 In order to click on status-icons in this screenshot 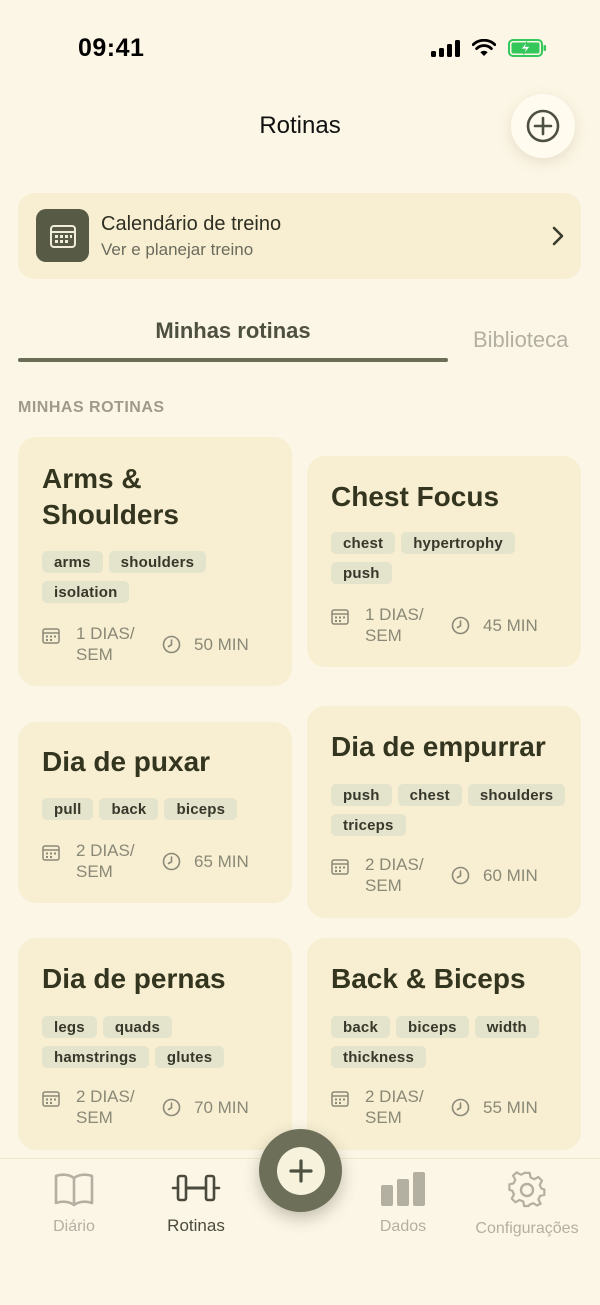, I will do `click(489, 48)`.